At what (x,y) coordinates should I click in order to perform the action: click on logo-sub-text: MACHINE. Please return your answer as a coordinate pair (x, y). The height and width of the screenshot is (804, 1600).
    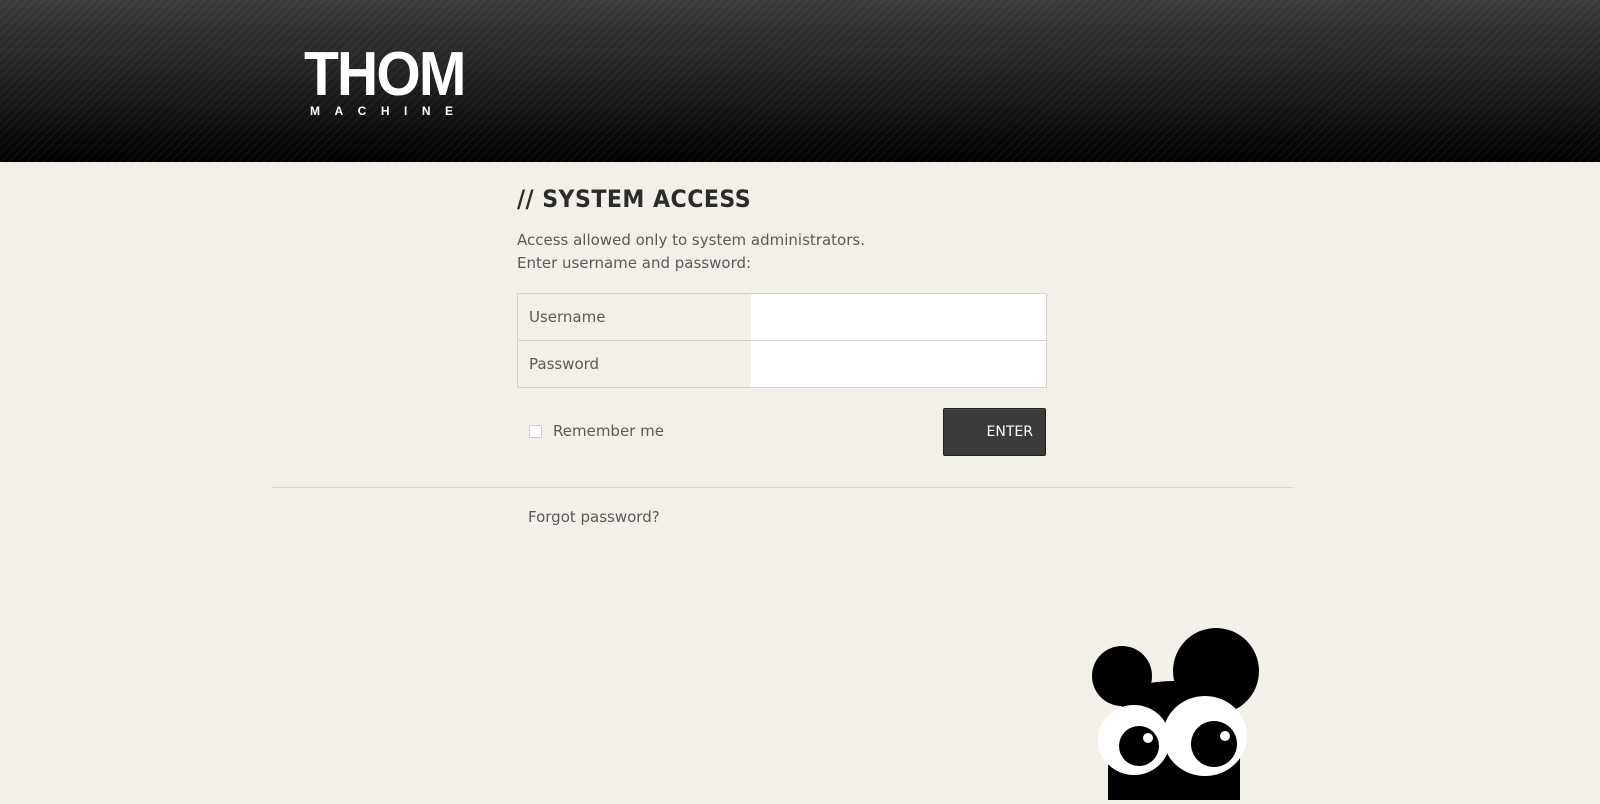
    Looking at the image, I should click on (389, 111).